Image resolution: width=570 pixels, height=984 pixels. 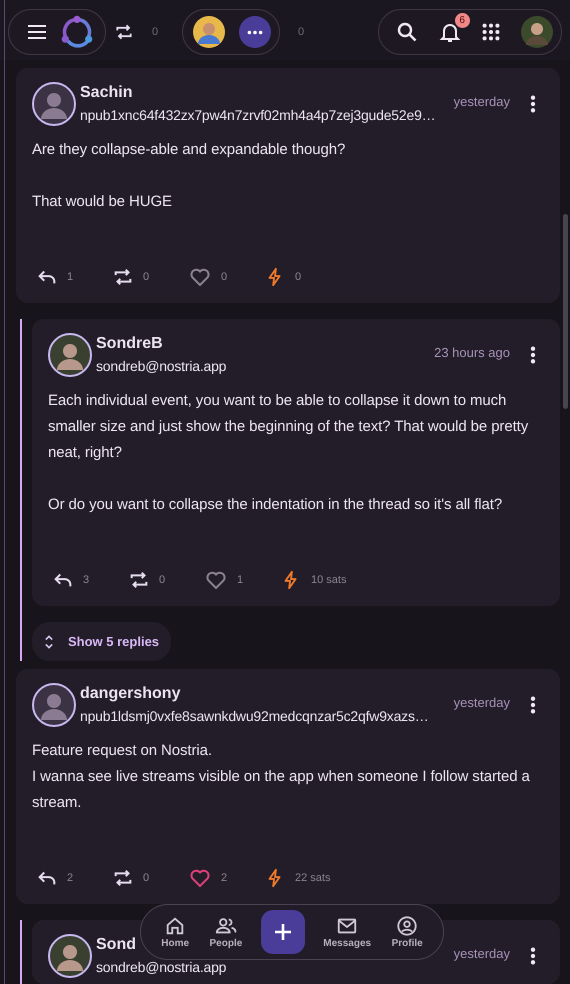 I want to click on author-name: Sond, so click(x=116, y=945).